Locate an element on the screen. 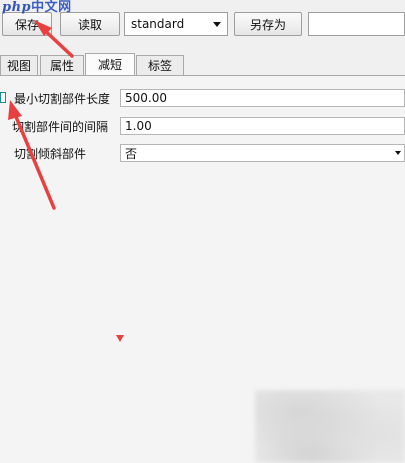  name-input is located at coordinates (356, 24).